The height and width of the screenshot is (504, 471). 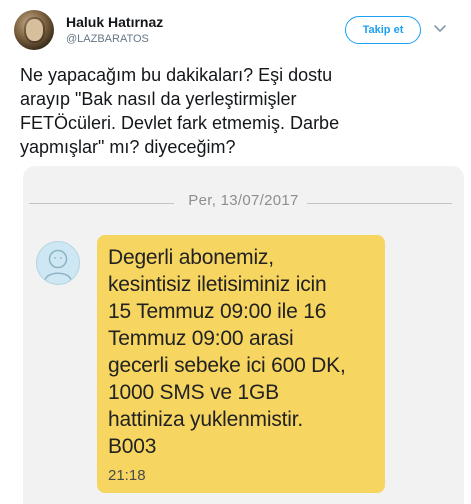 I want to click on avatar, so click(x=34, y=30).